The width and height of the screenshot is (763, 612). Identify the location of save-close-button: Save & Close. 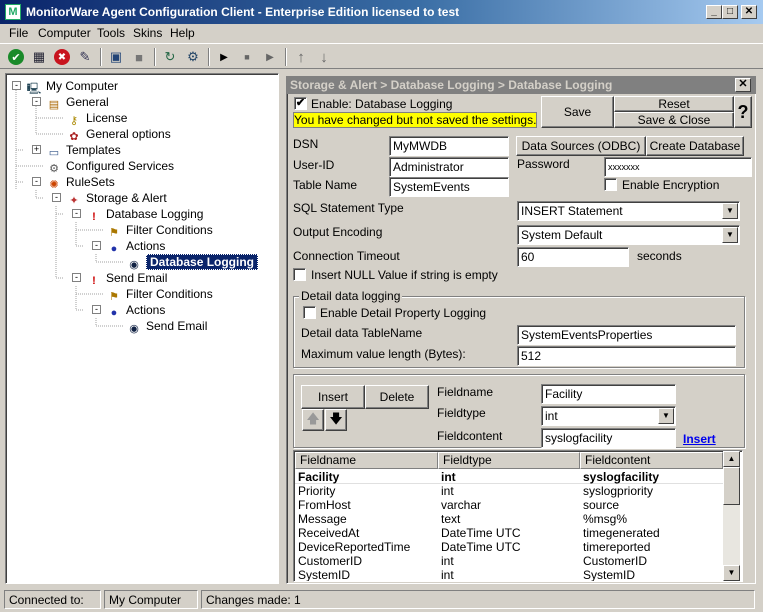
(674, 120).